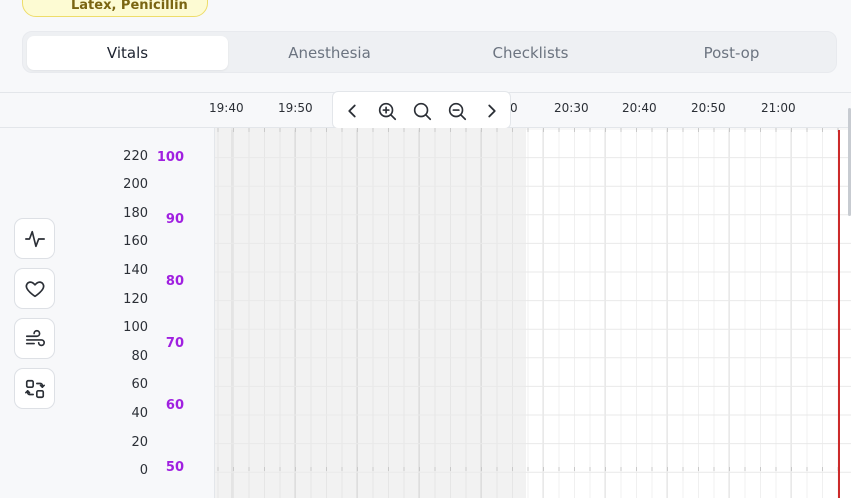 The image size is (851, 498). What do you see at coordinates (387, 111) in the screenshot?
I see `zoom-in-icon` at bounding box center [387, 111].